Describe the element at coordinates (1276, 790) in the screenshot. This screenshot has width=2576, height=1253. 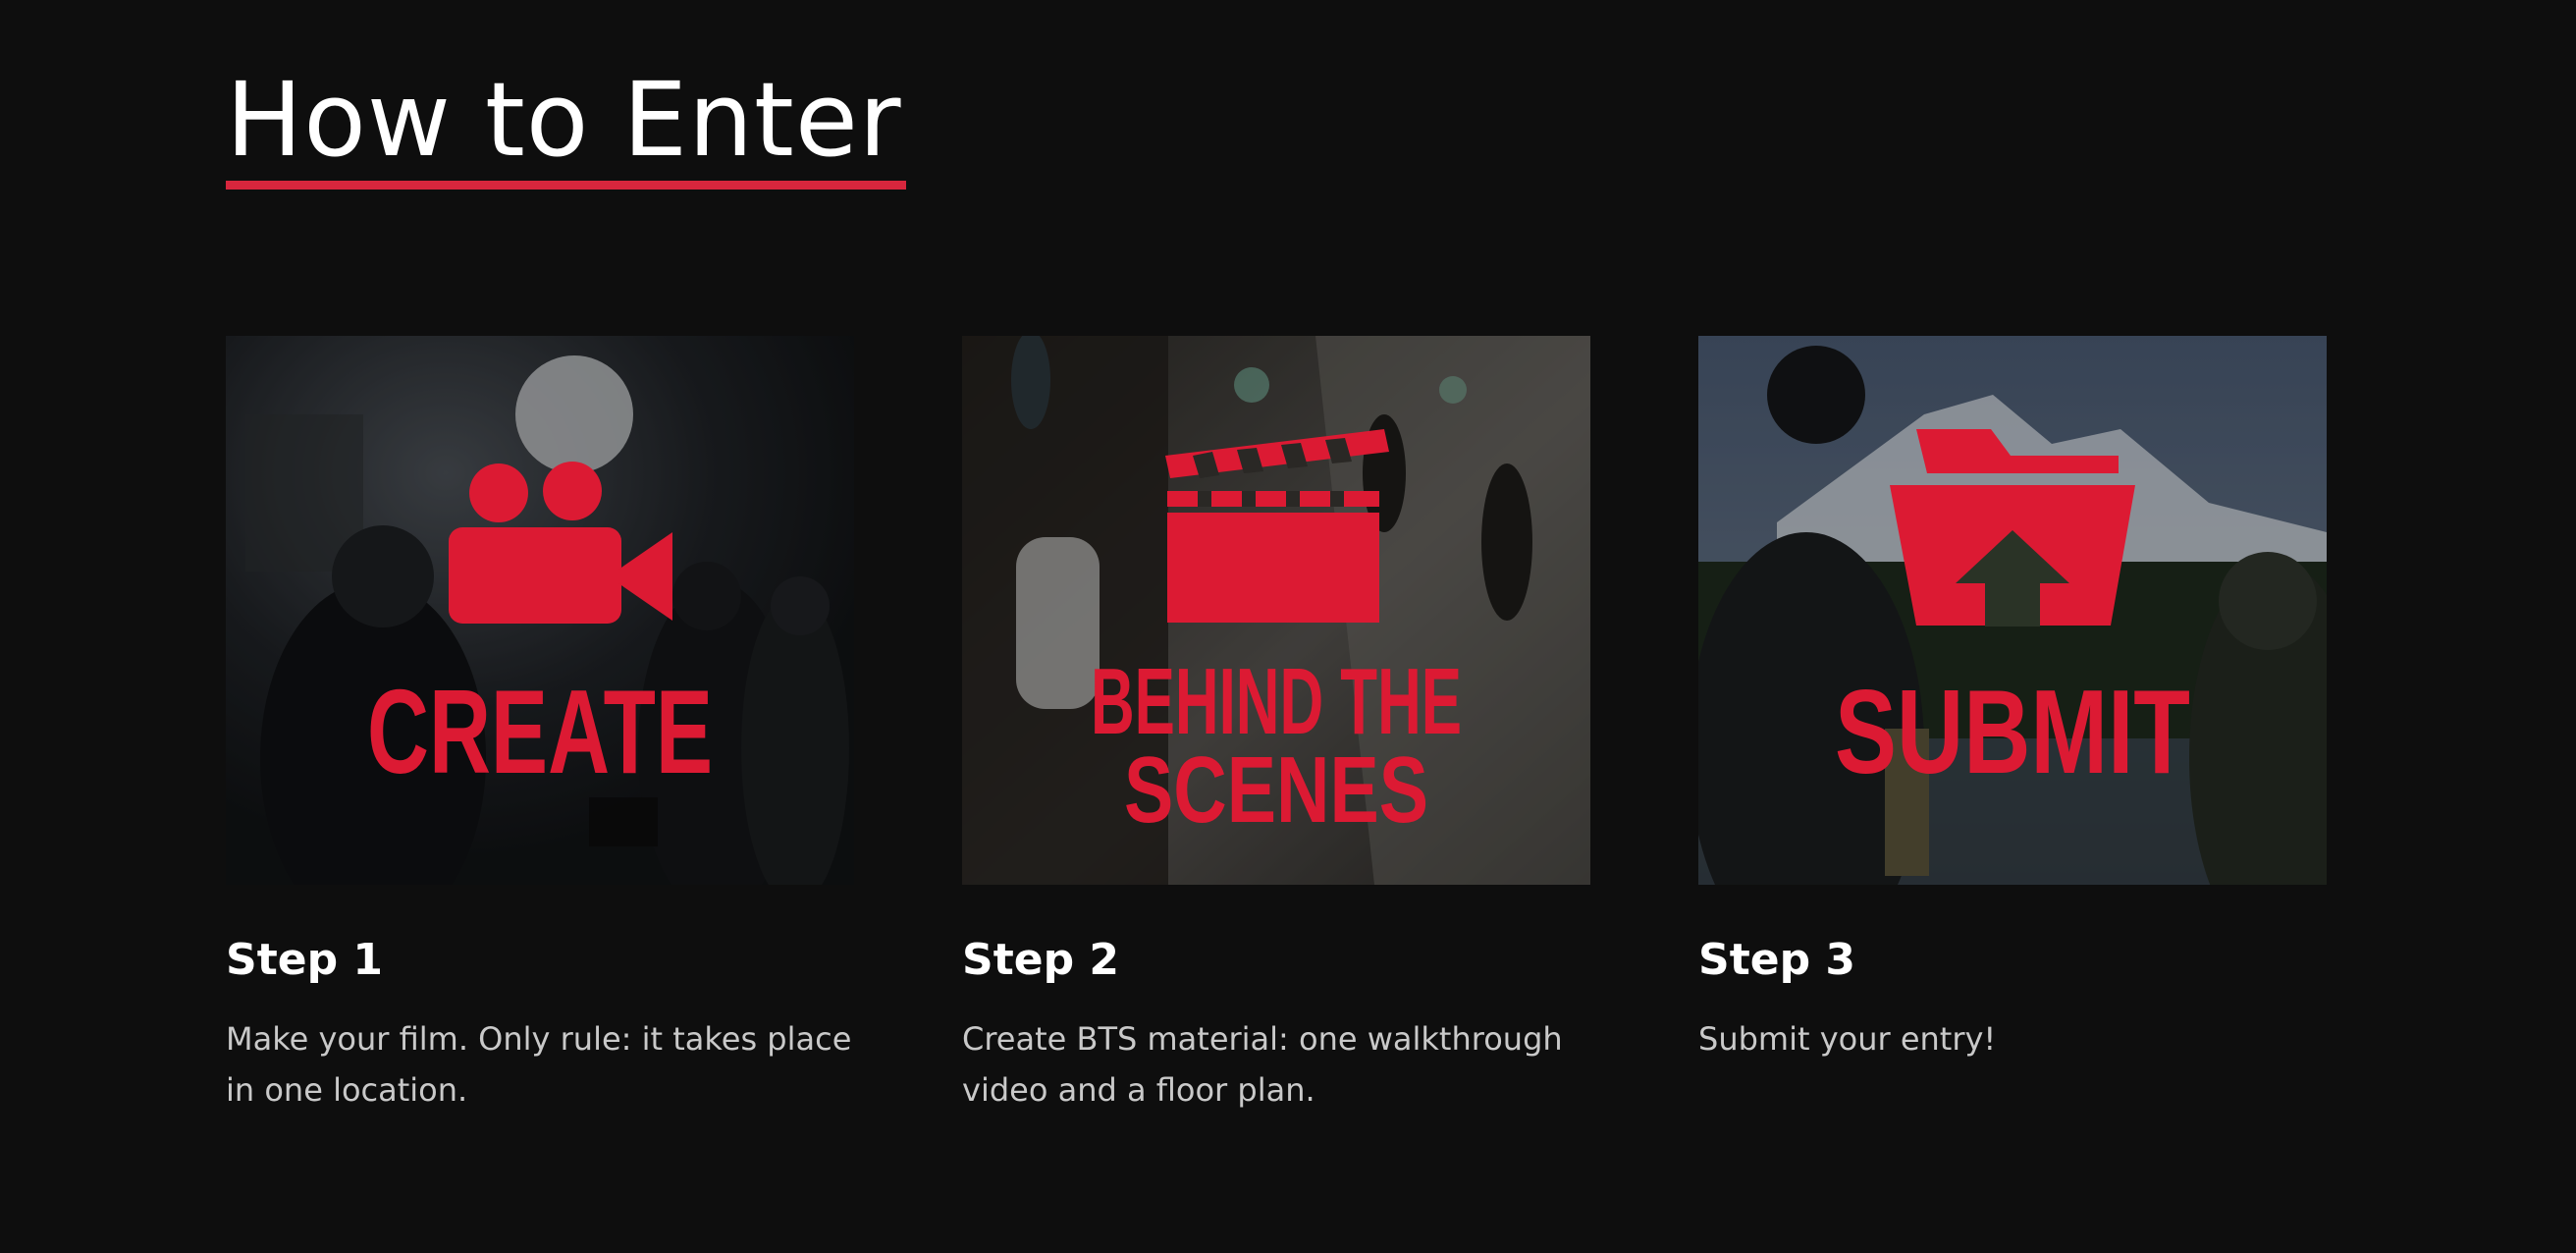
I see `step-2-image-label-line2: SCENES` at that location.